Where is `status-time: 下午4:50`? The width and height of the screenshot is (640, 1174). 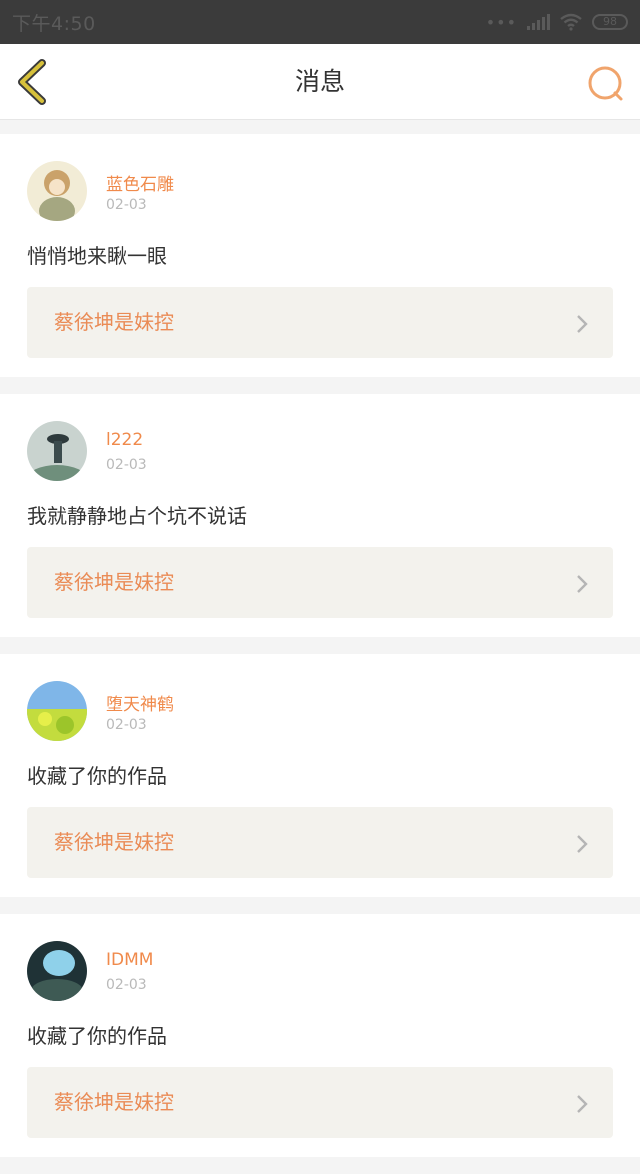
status-time: 下午4:50 is located at coordinates (54, 23).